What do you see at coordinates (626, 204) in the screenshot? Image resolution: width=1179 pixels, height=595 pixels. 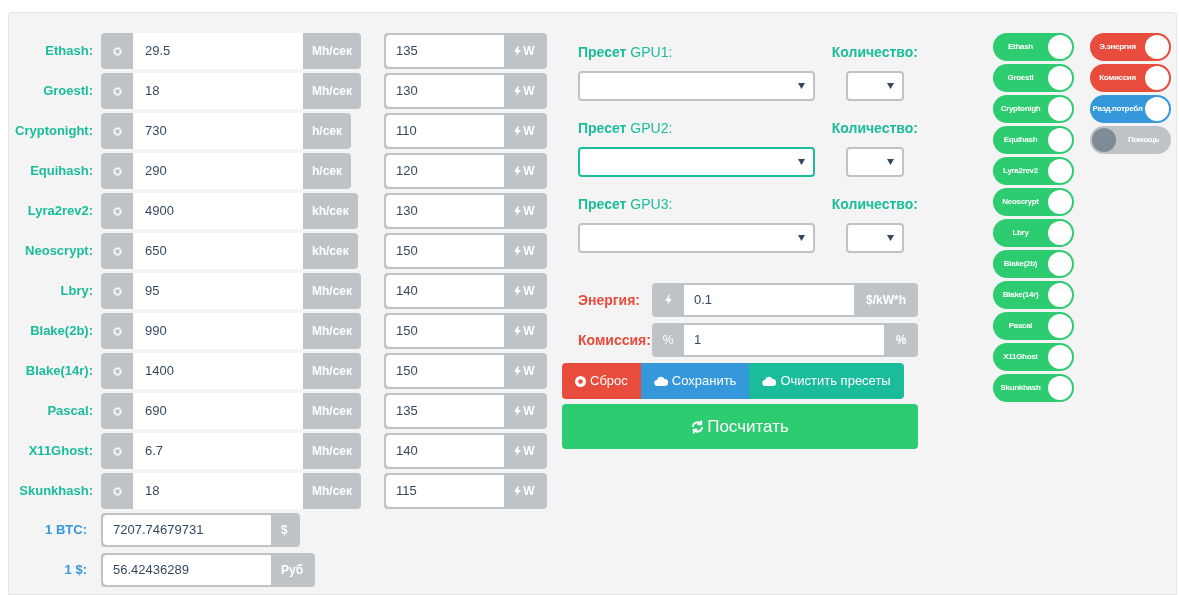 I see `preset-label: Пресет GPU3:` at bounding box center [626, 204].